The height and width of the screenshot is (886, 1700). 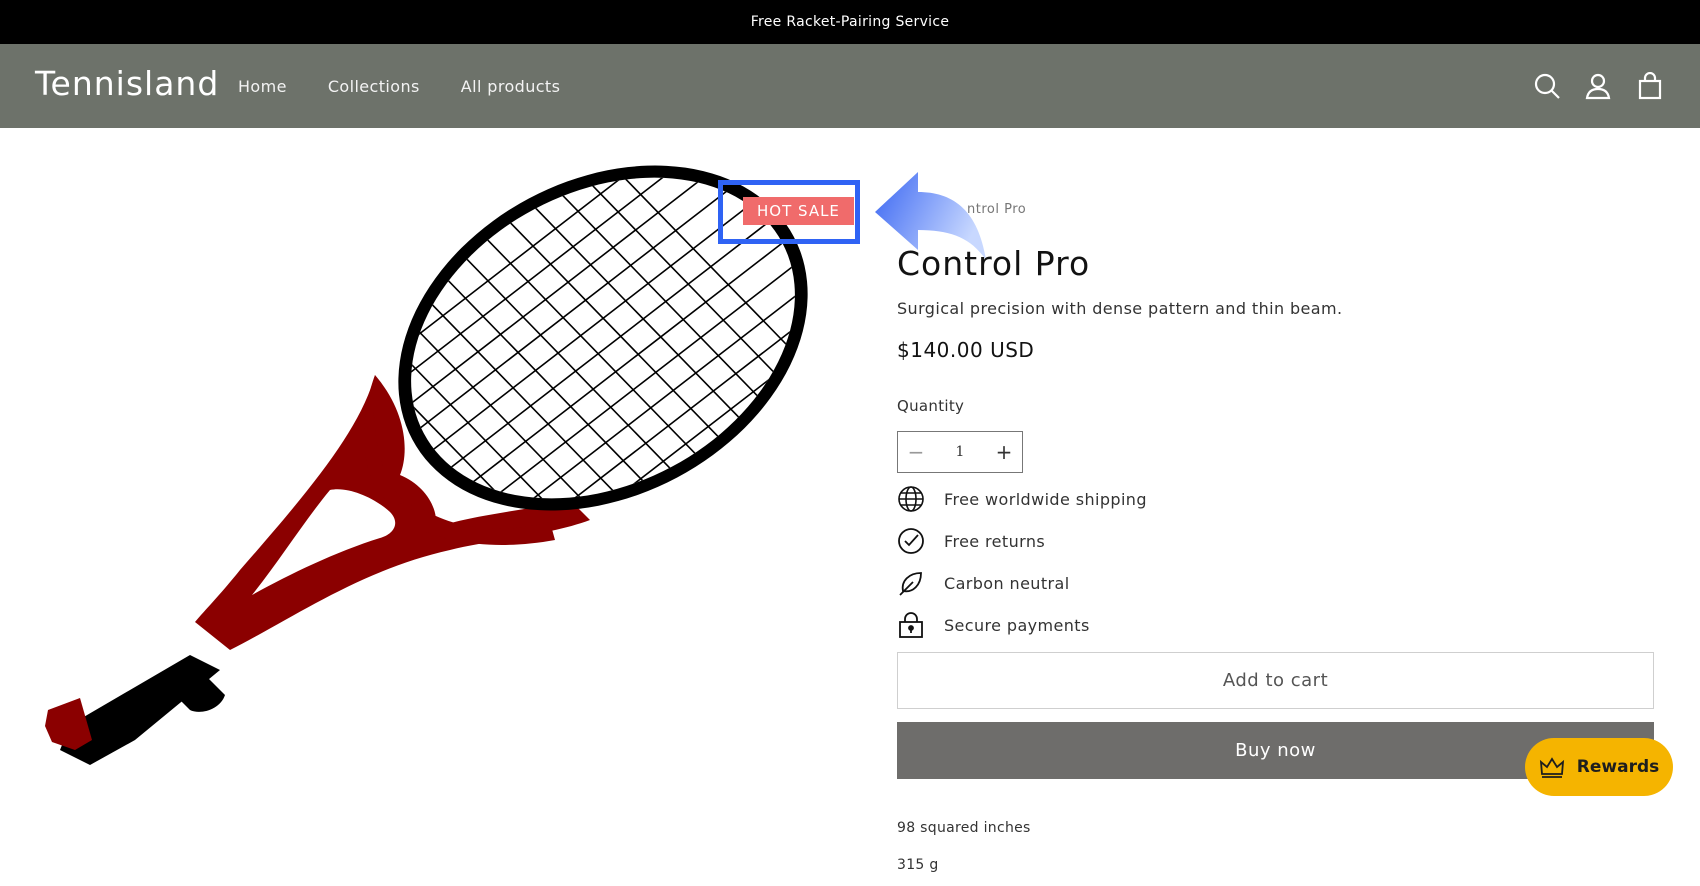 What do you see at coordinates (994, 263) in the screenshot?
I see `product-title: Control Pro` at bounding box center [994, 263].